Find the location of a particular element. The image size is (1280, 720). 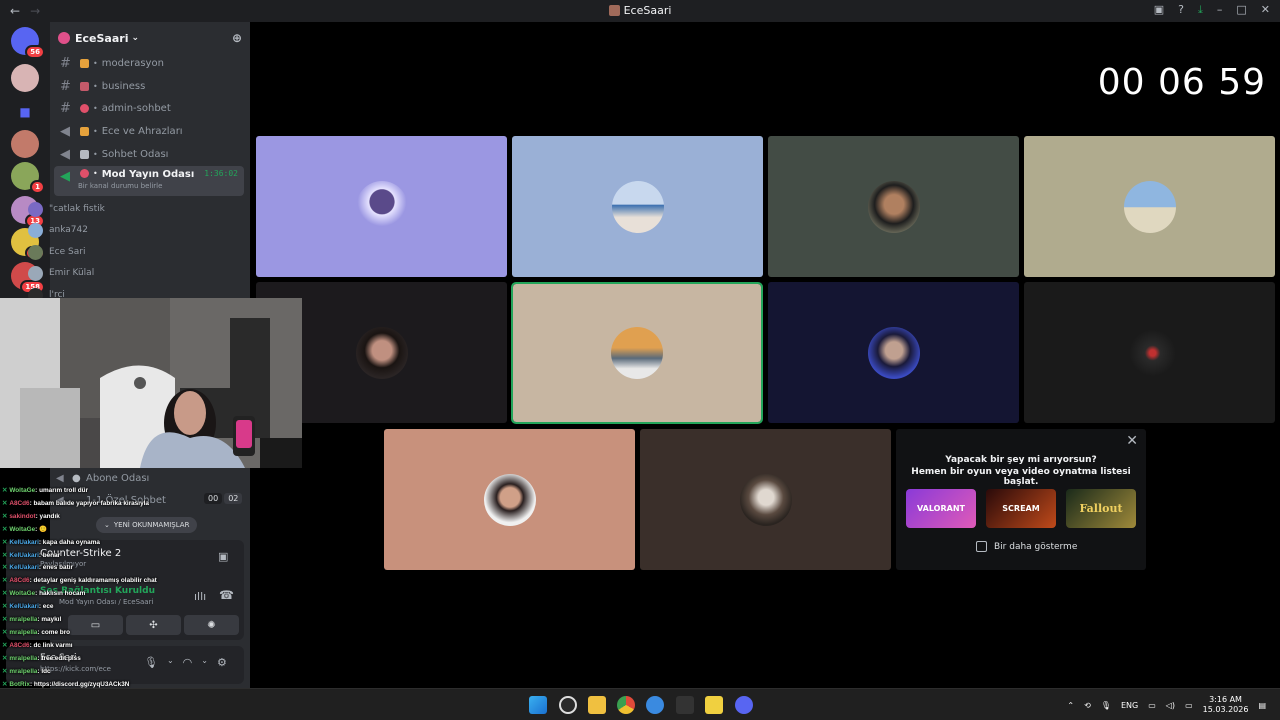

channel-business: # • business is located at coordinates (149, 86).